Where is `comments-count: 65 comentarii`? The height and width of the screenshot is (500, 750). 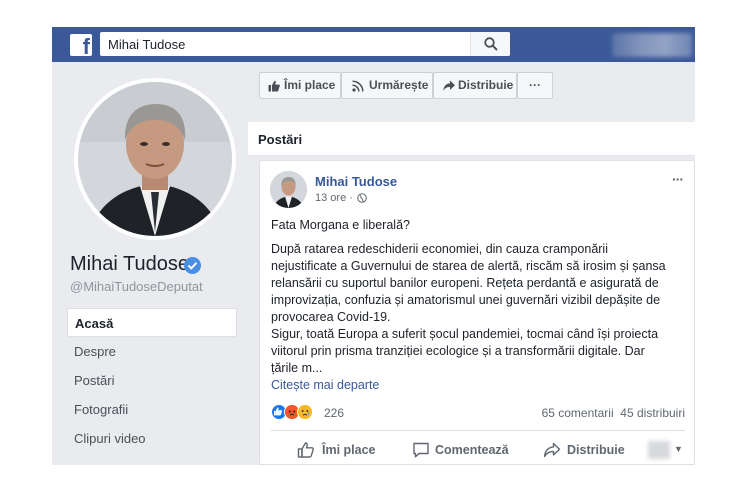 comments-count: 65 comentarii is located at coordinates (578, 413).